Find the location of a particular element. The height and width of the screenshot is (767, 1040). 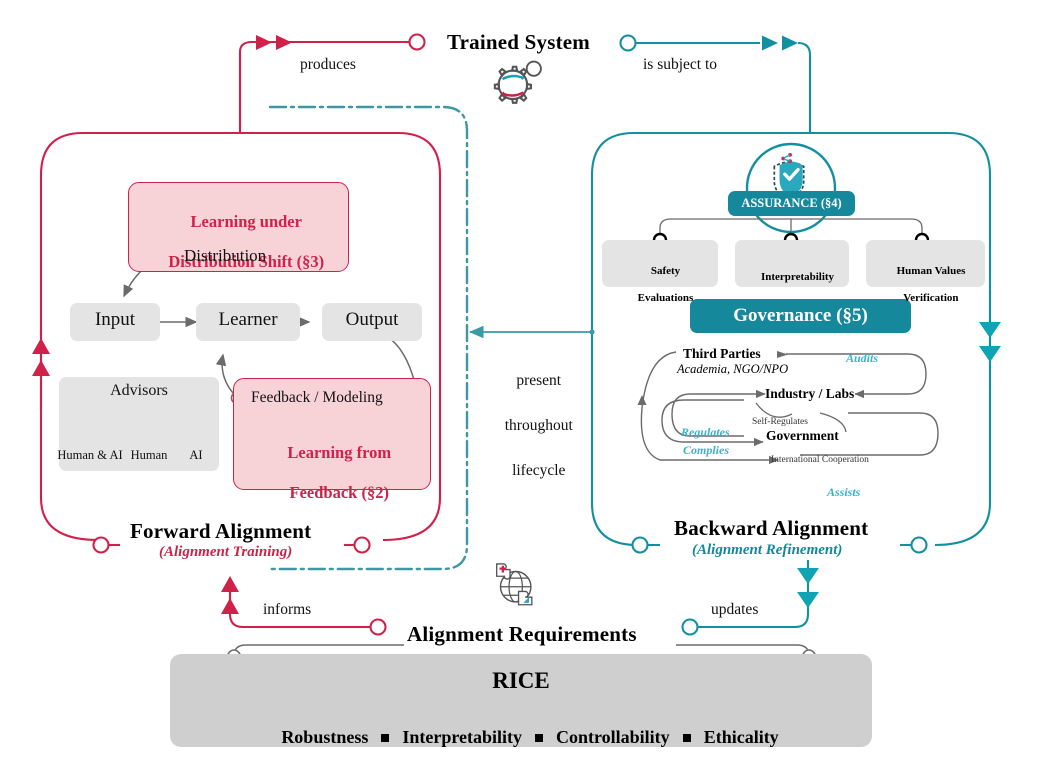

gears-icon is located at coordinates (517, 82).